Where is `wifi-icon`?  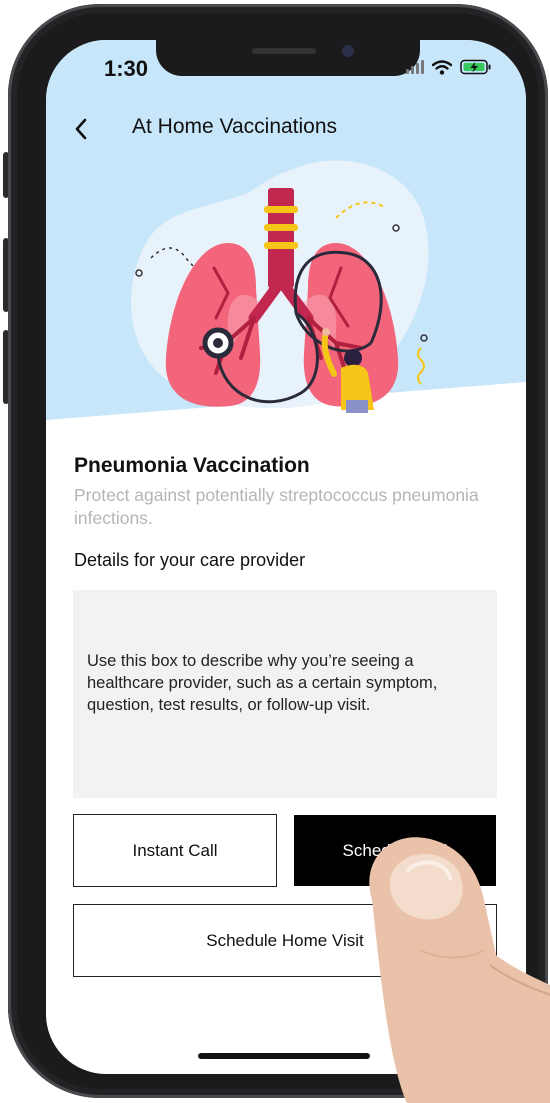
wifi-icon is located at coordinates (442, 67).